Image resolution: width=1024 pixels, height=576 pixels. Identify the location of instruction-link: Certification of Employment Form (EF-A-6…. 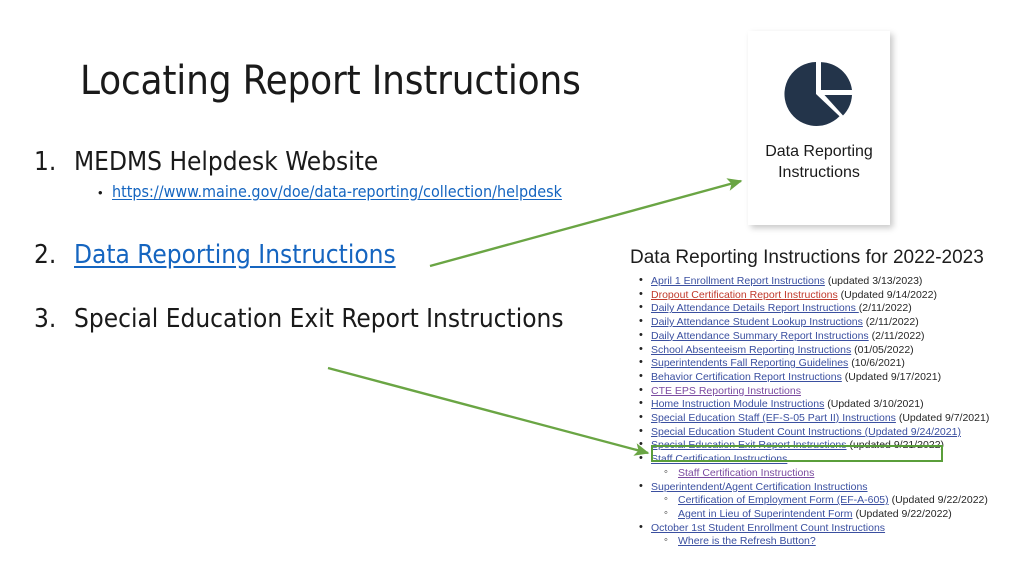
(783, 500).